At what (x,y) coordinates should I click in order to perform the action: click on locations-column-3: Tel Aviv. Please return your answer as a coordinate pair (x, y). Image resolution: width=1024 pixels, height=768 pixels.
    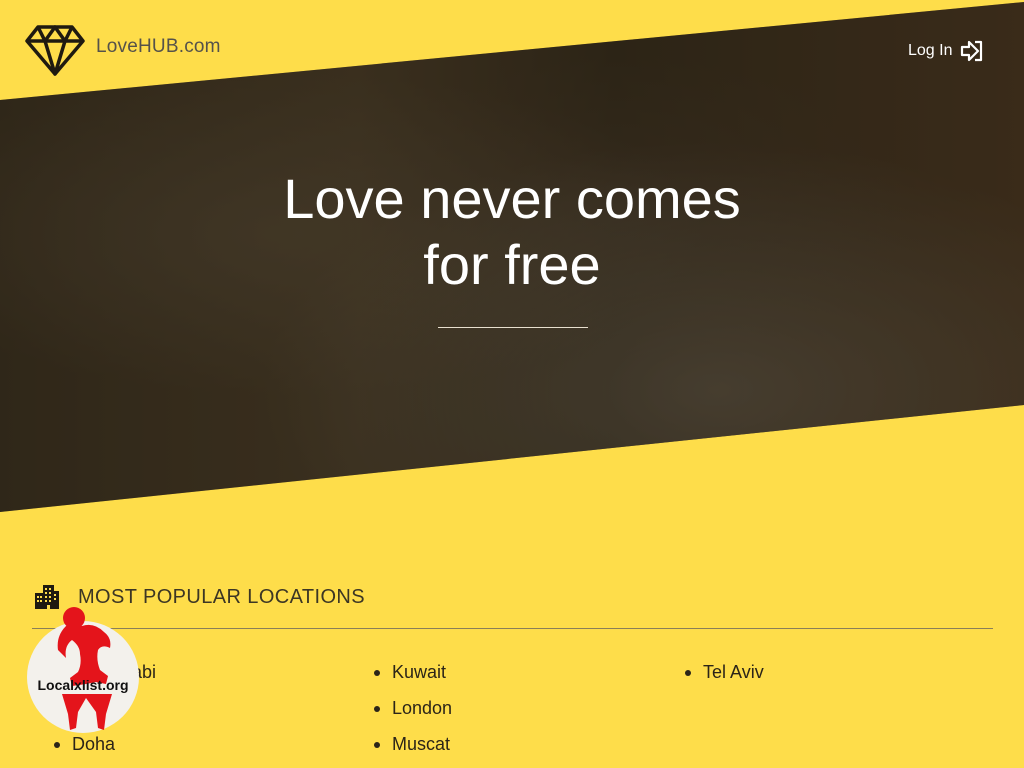
    Looking at the image, I should click on (724, 678).